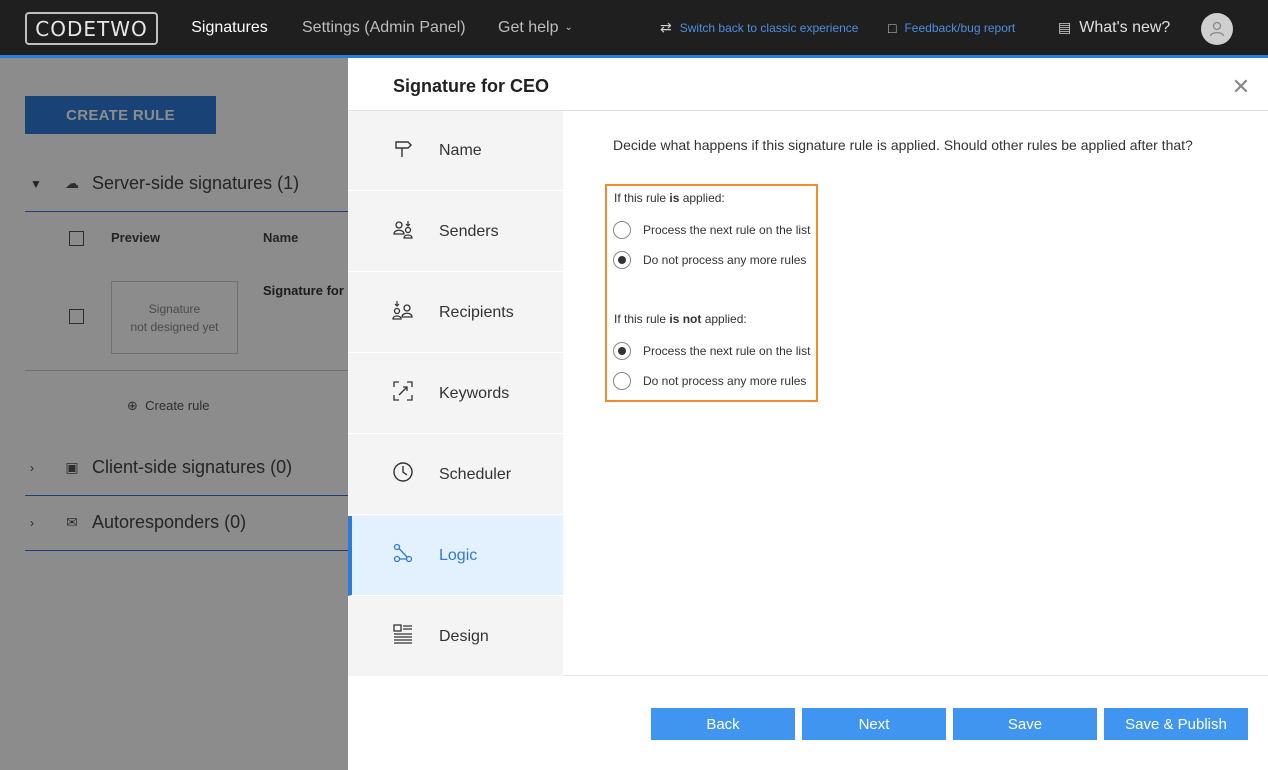 This screenshot has height=770, width=1268. I want to click on recipients-icon, so click(415, 312).